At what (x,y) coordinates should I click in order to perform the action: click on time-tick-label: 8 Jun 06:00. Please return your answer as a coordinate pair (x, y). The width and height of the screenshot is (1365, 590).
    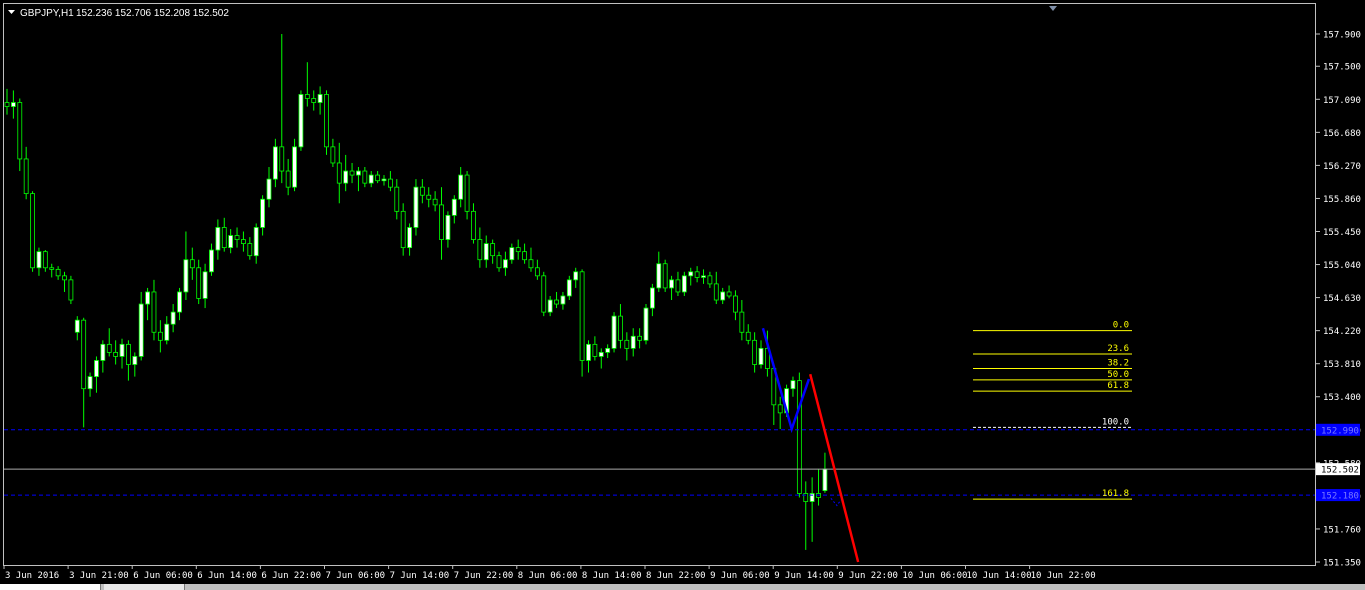
    Looking at the image, I should click on (548, 576).